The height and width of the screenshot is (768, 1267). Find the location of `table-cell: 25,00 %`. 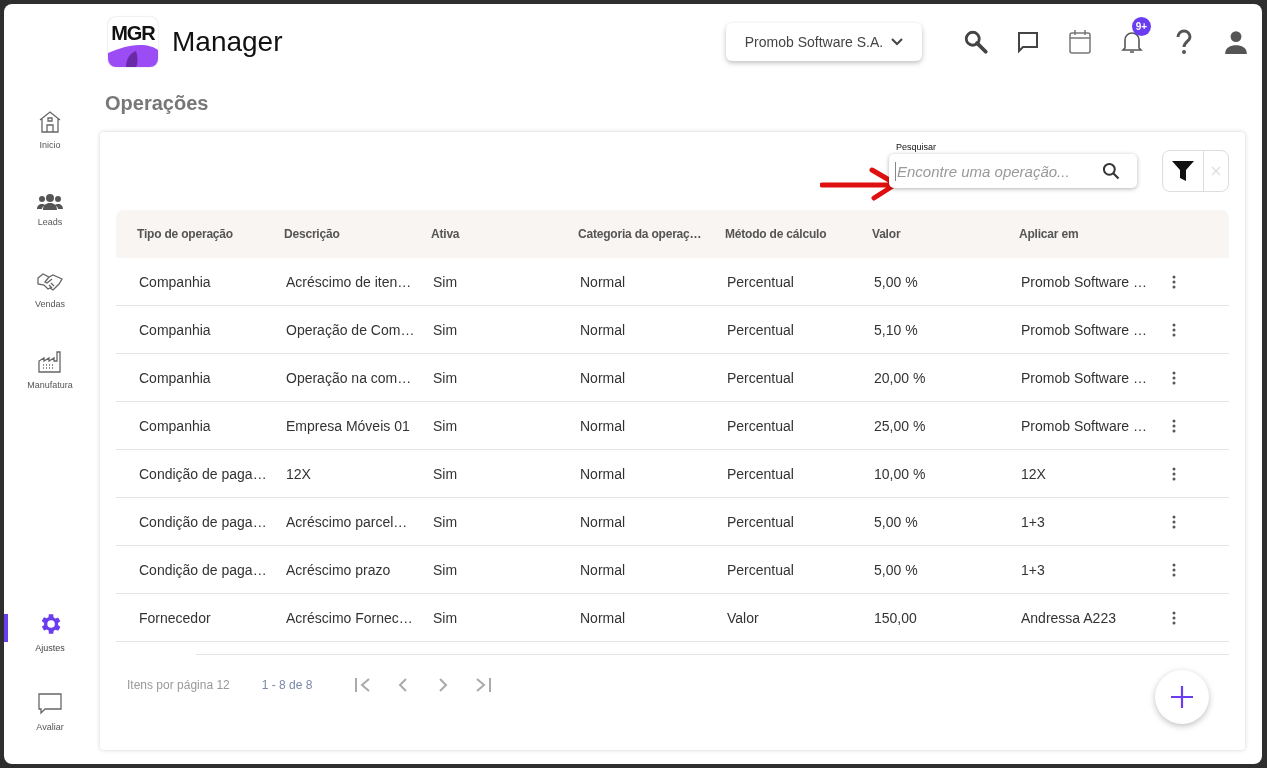

table-cell: 25,00 % is located at coordinates (924, 425).